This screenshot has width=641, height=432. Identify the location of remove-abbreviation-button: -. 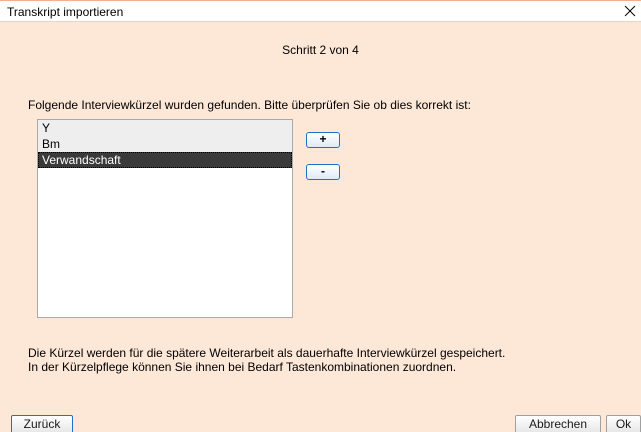
(323, 172).